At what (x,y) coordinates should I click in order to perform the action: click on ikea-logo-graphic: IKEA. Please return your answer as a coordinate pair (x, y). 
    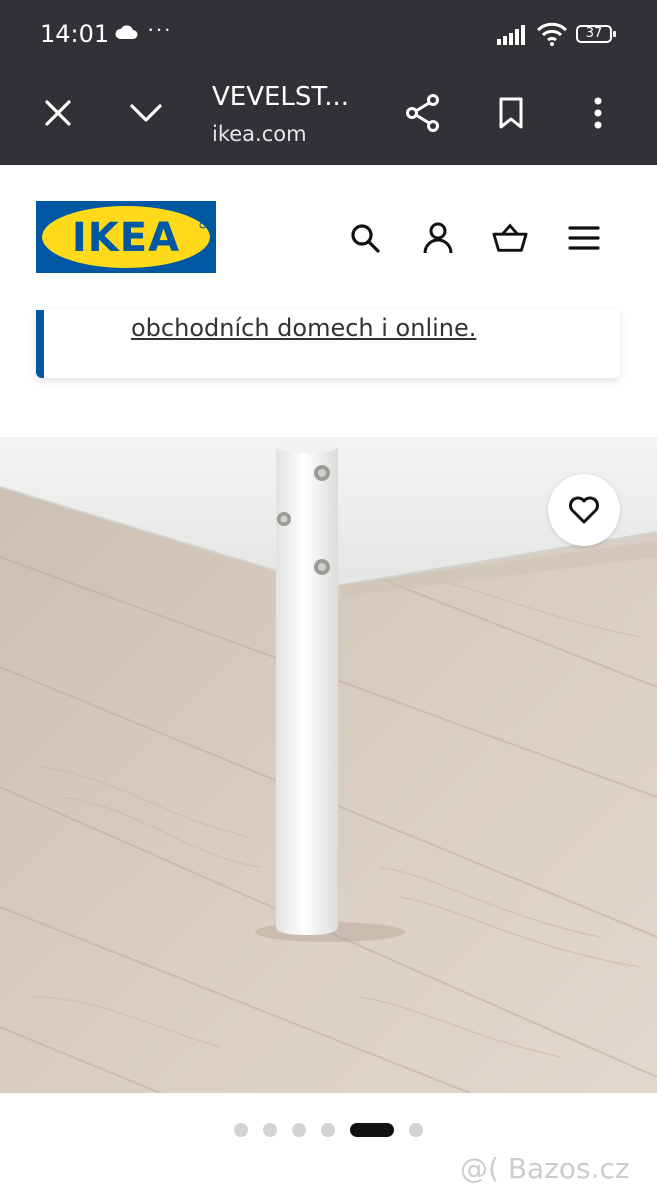
    Looking at the image, I should click on (126, 237).